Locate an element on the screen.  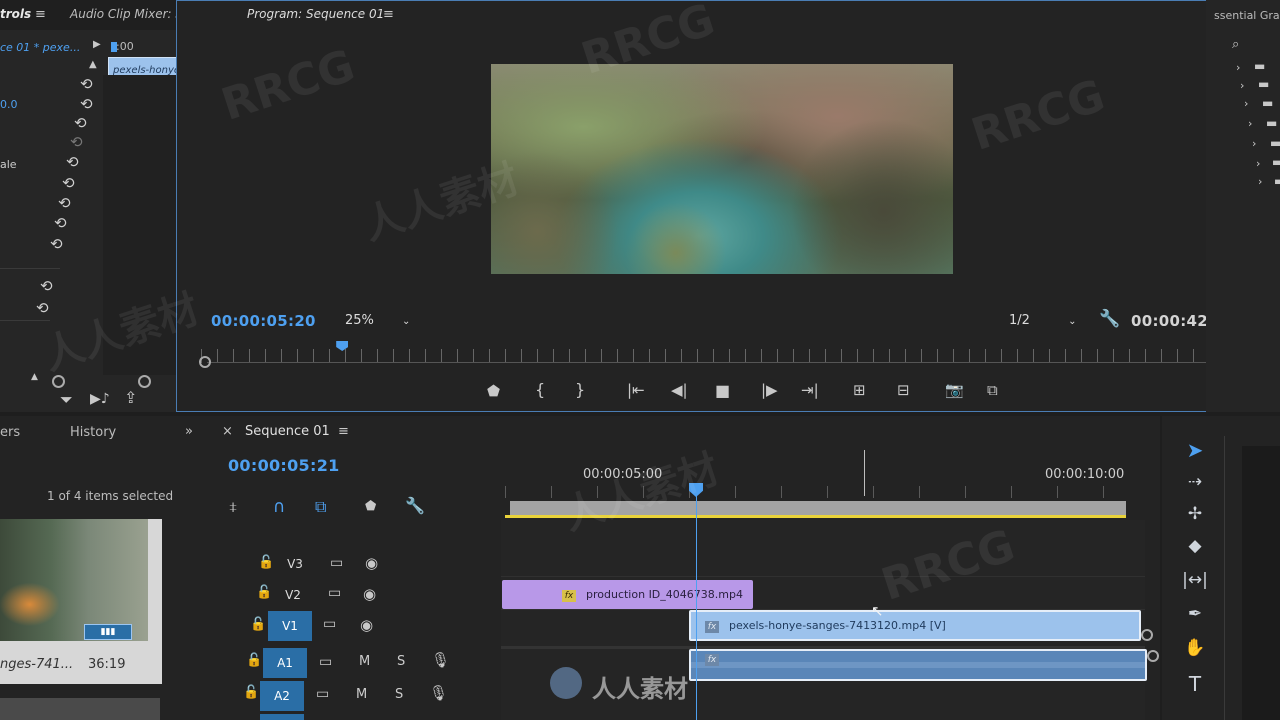
linked-selection-icon: ⧉ is located at coordinates (320, 507).